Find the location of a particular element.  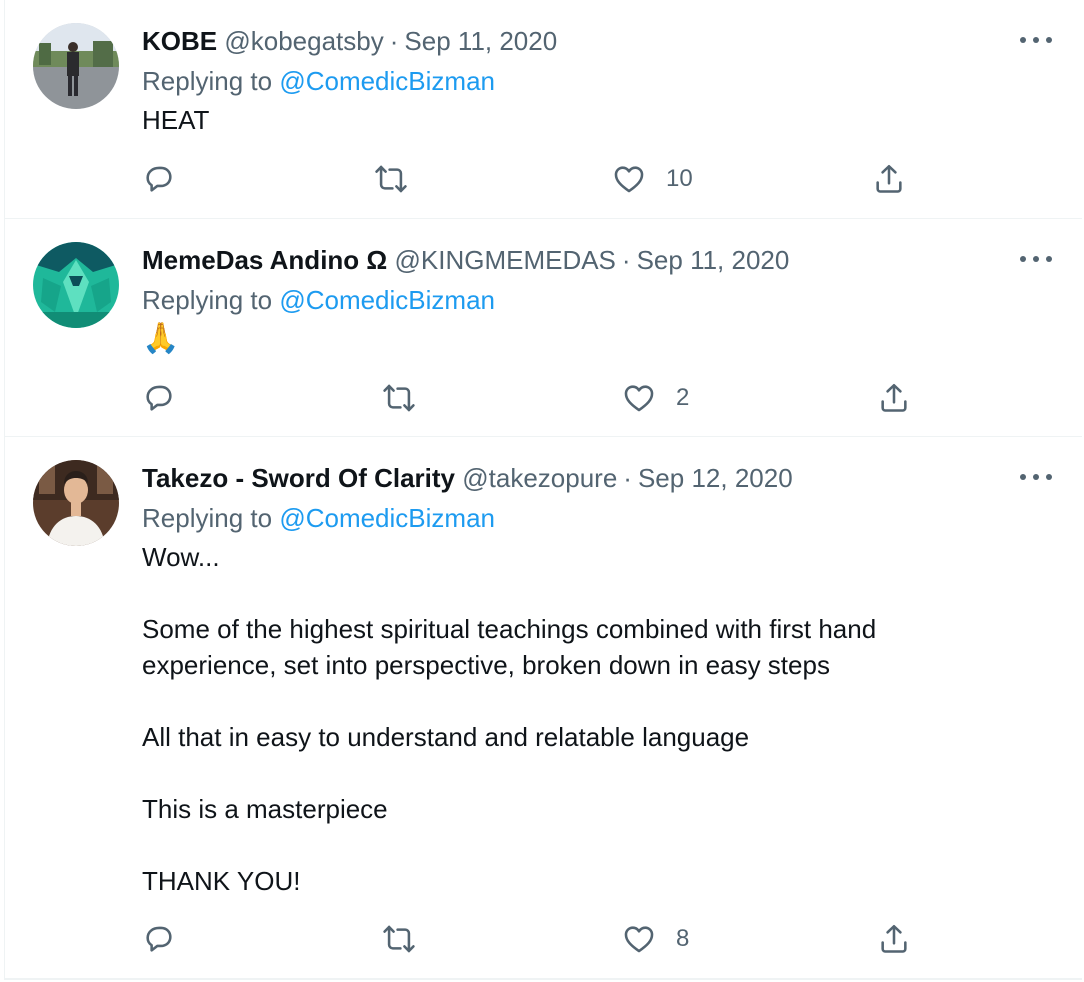

like-count: 10 is located at coordinates (679, 178).